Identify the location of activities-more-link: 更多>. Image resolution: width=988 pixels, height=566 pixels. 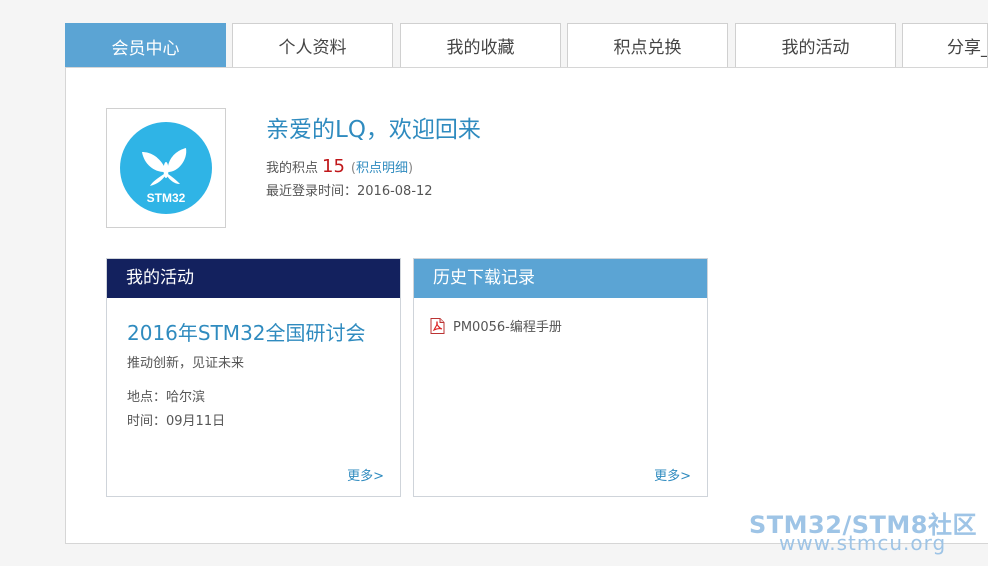
(365, 474).